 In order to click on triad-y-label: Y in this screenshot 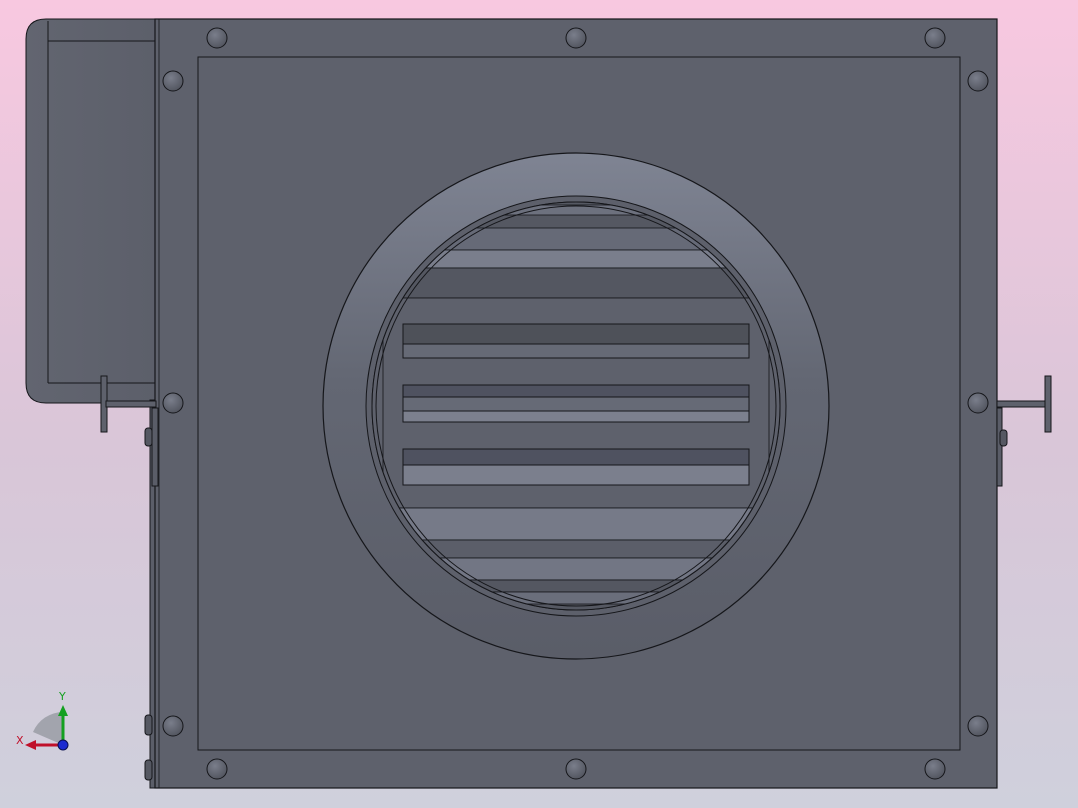, I will do `click(62, 696)`.